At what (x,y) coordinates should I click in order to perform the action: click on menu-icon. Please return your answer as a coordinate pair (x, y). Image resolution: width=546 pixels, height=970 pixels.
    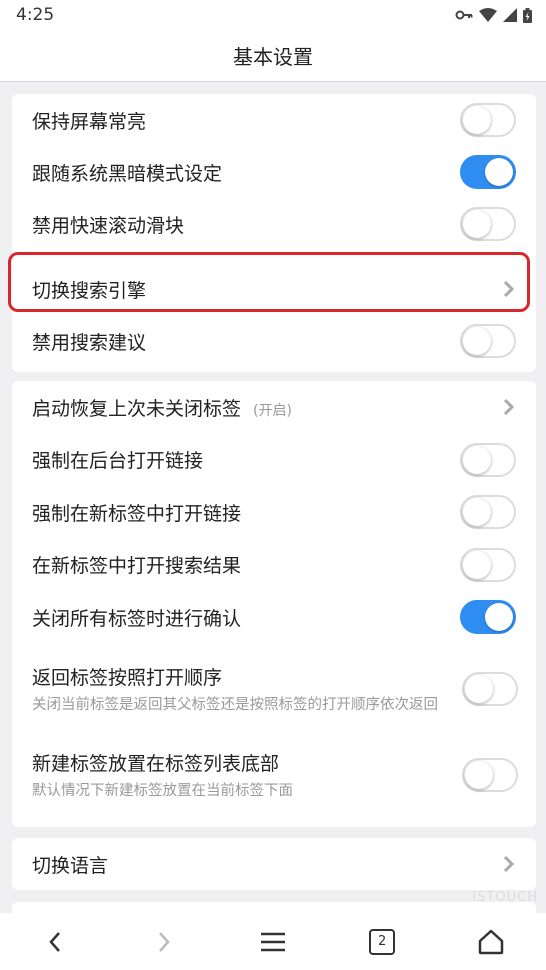
    Looking at the image, I should click on (272, 941).